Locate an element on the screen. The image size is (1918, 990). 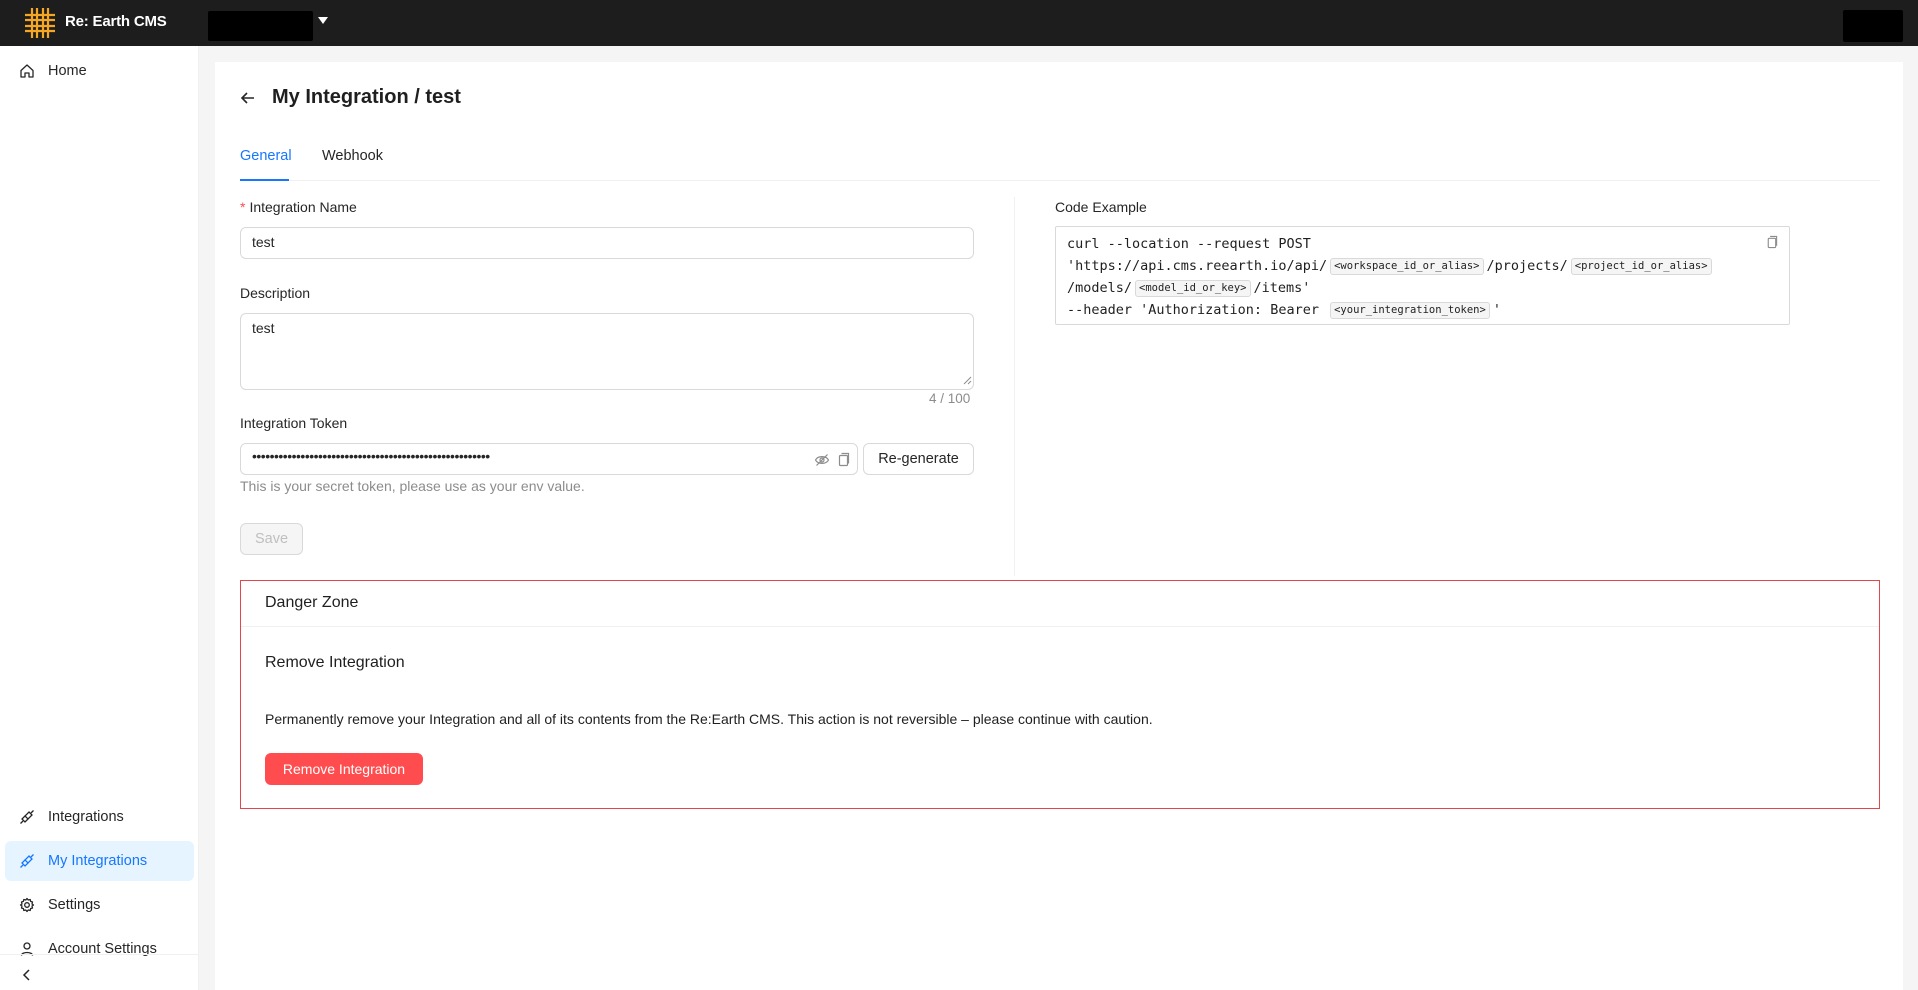
required-mark: * is located at coordinates (243, 207).